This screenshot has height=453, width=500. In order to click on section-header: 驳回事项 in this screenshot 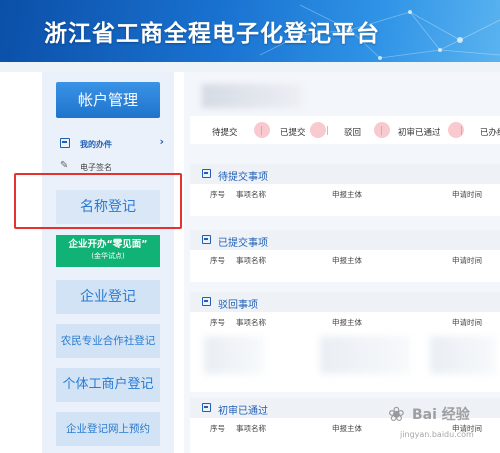, I will do `click(345, 302)`.